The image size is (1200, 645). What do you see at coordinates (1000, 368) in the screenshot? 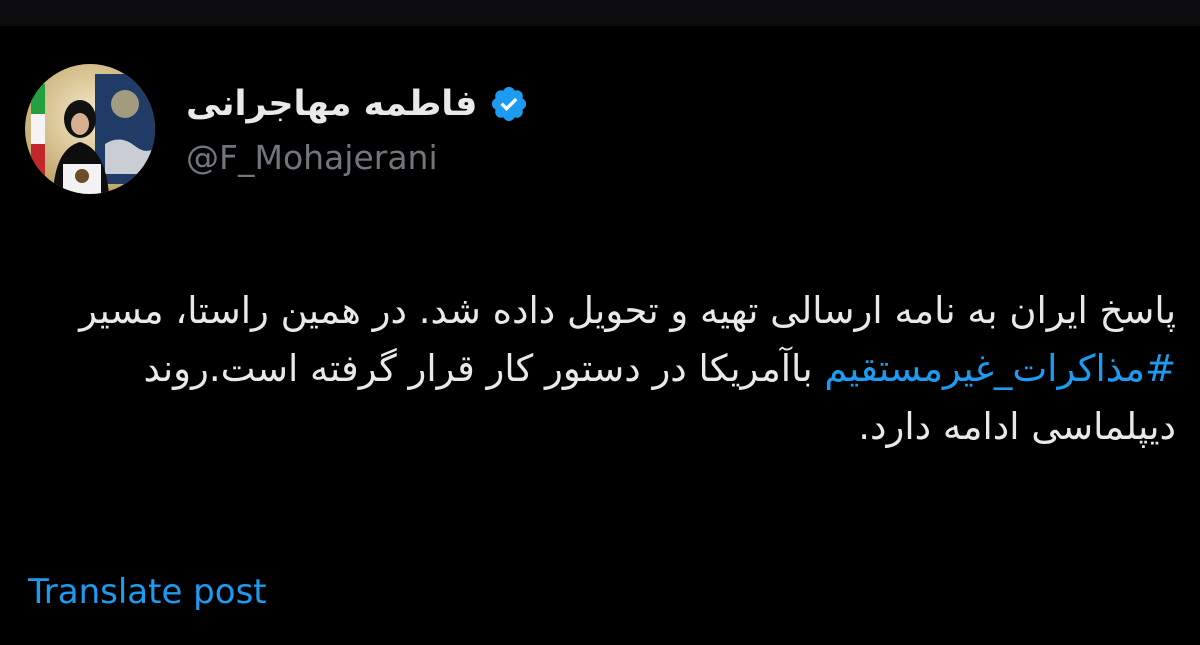
I see `hashtag-link: #مذاکرات_غیرمستقیم` at bounding box center [1000, 368].